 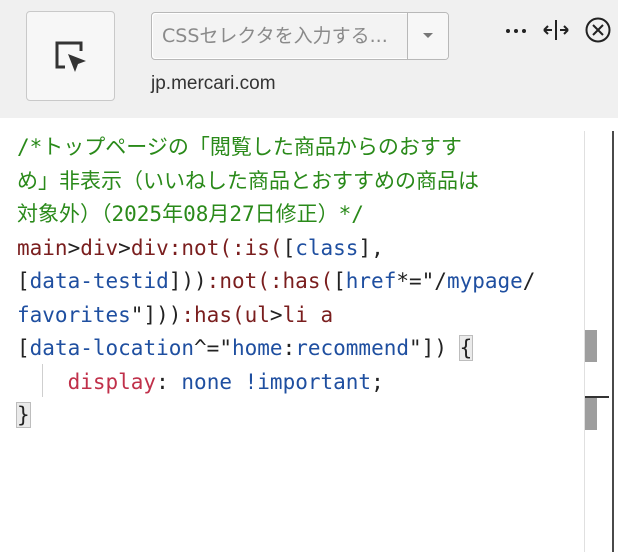 I want to click on selector-dropdown-button, so click(x=427, y=36).